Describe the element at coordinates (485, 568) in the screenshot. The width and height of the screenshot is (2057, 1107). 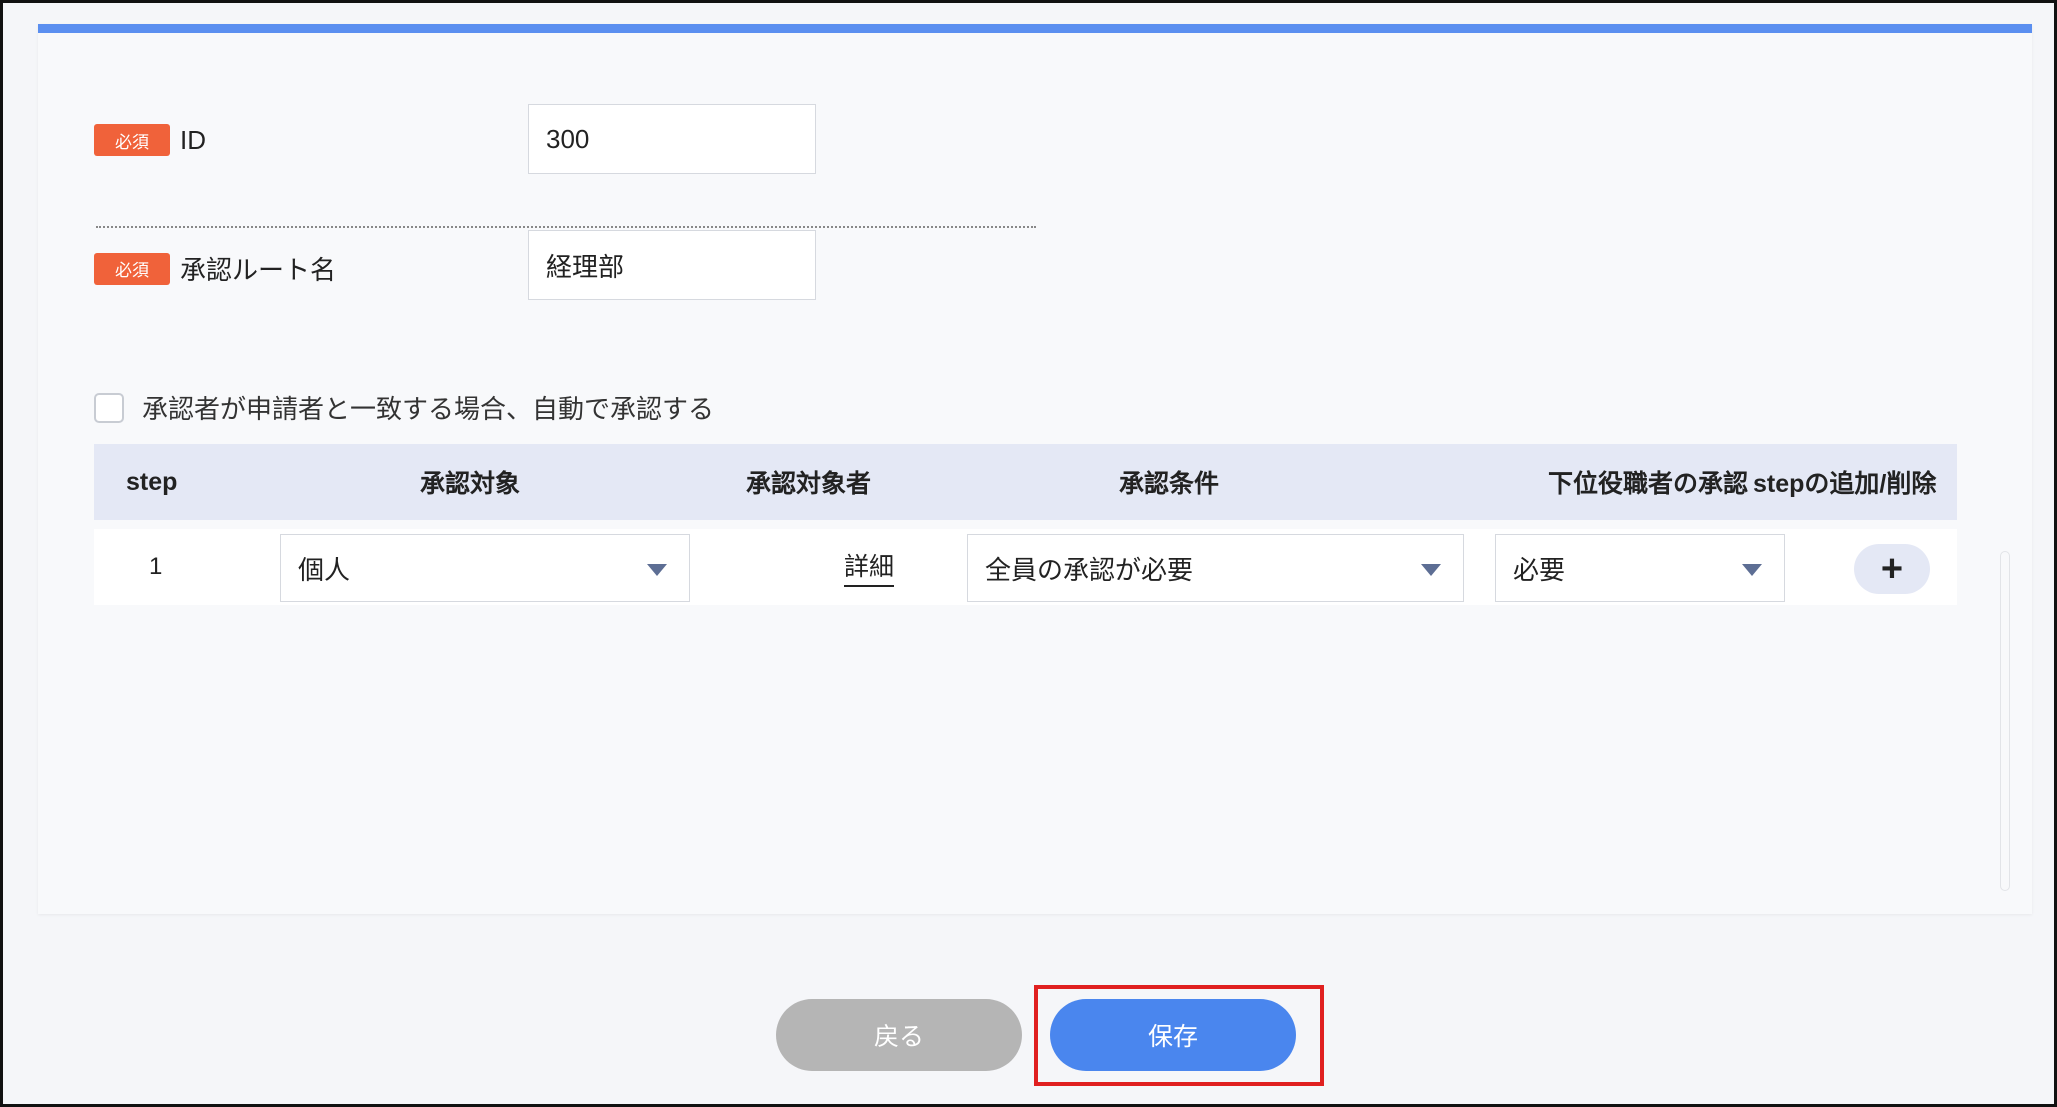
I see `target-select: 個人` at that location.